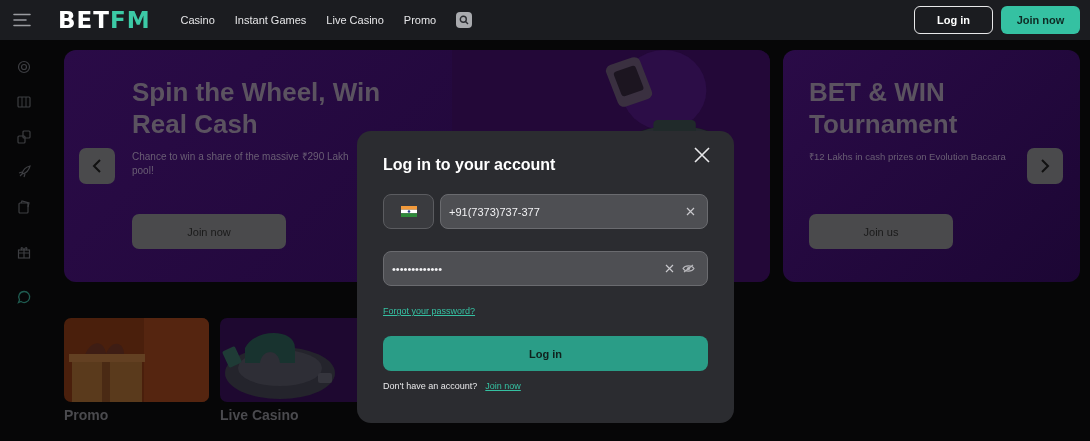 The image size is (1090, 441). What do you see at coordinates (420, 20) in the screenshot?
I see `nav-link: Promo` at bounding box center [420, 20].